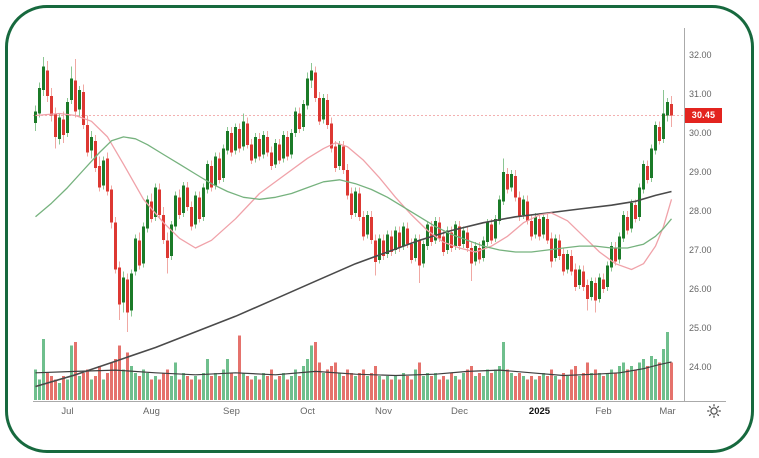 This screenshot has height=458, width=759. Describe the element at coordinates (383, 411) in the screenshot. I see `x-axis-month-label: Nov` at that location.